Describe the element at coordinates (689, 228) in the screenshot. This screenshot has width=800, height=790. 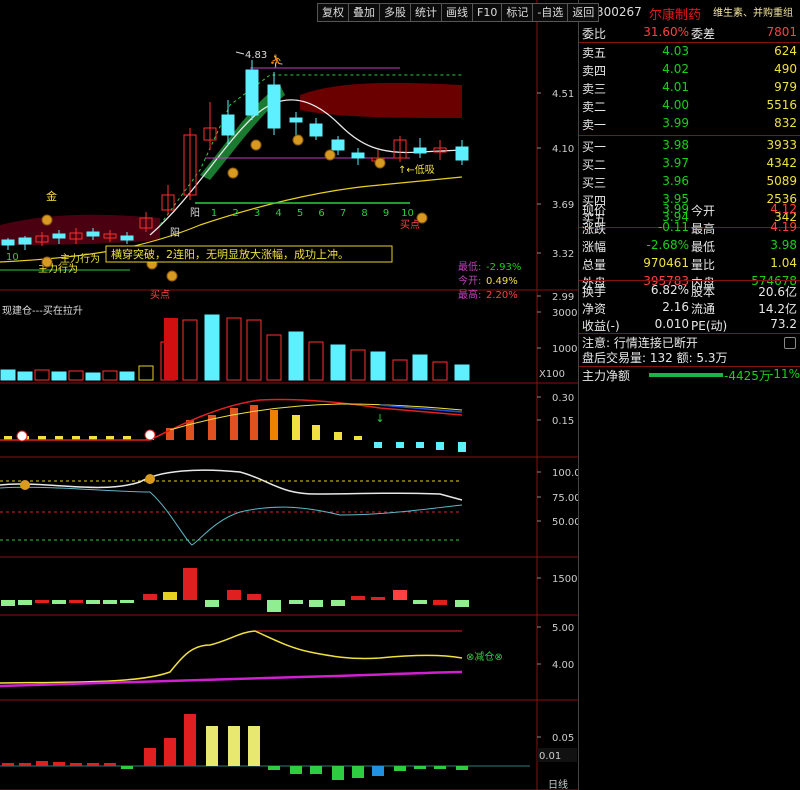
I see `stat-row: 涨跌 -0.11 最高 4.19` at that location.